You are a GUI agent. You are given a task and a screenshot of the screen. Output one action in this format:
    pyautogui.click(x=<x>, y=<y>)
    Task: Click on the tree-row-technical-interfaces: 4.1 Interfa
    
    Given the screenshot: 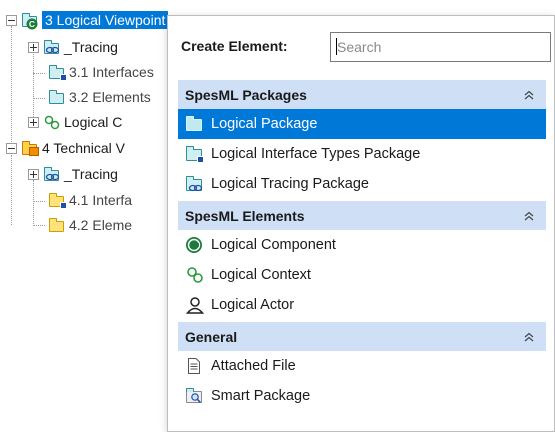 What is the action you would take?
    pyautogui.click(x=90, y=200)
    